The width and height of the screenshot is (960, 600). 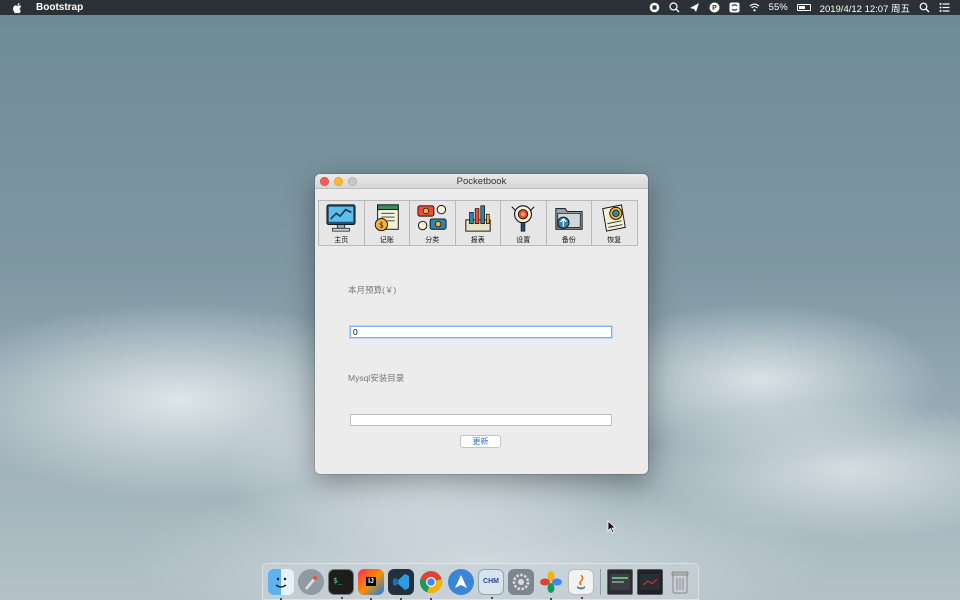 I want to click on s-badge-icon, so click(x=734, y=7).